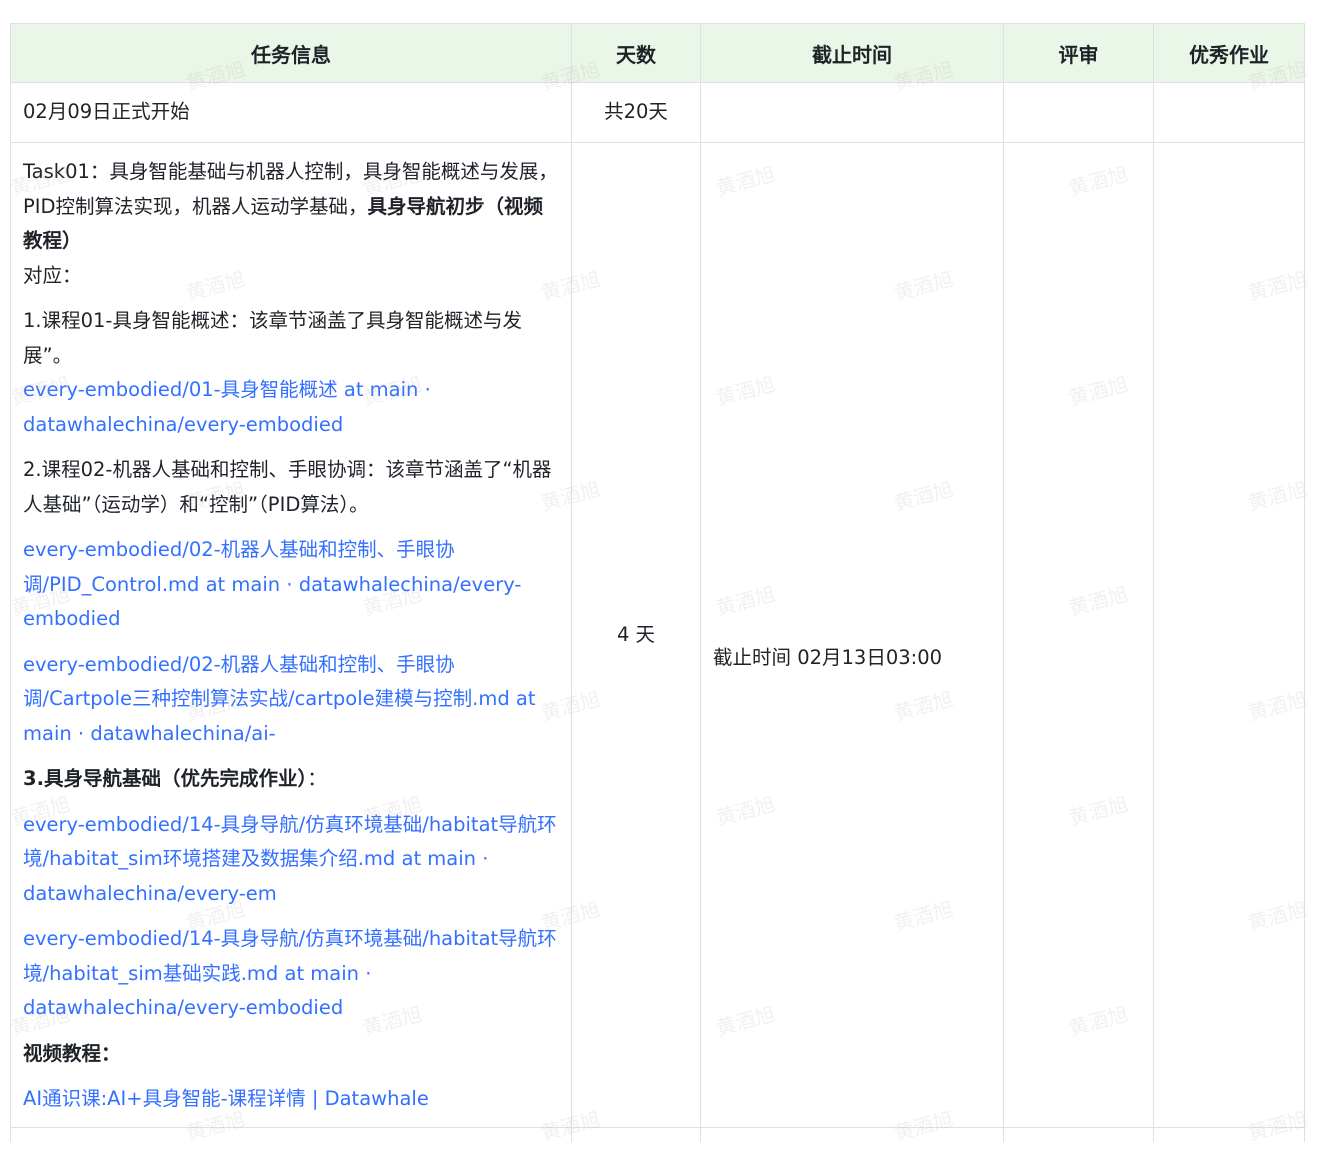  Describe the element at coordinates (636, 112) in the screenshot. I see `cell-total-days: 共20天` at that location.